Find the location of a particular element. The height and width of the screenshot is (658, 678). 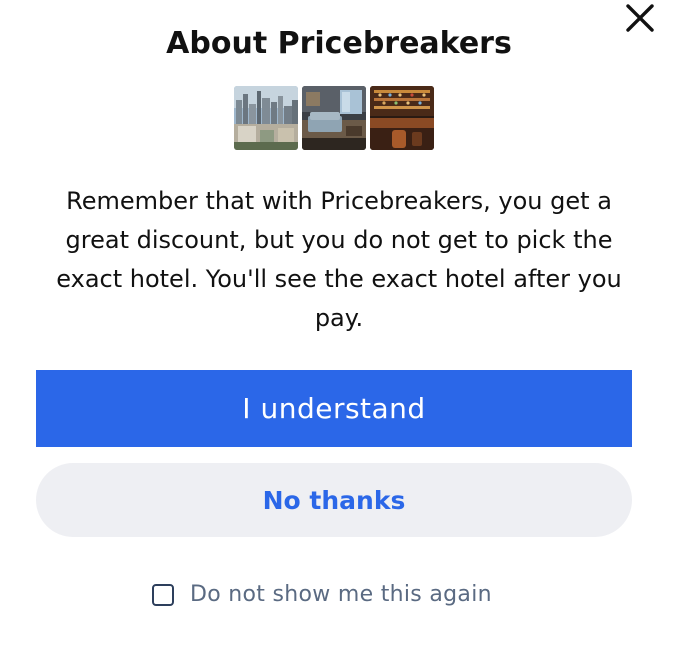

city-skyline-photo is located at coordinates (266, 118).